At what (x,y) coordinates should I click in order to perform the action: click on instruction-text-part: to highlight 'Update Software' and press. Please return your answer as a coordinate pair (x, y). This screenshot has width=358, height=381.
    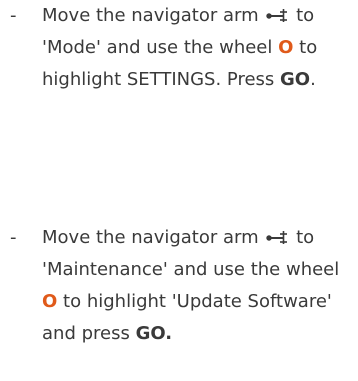
    Looking at the image, I should click on (187, 317).